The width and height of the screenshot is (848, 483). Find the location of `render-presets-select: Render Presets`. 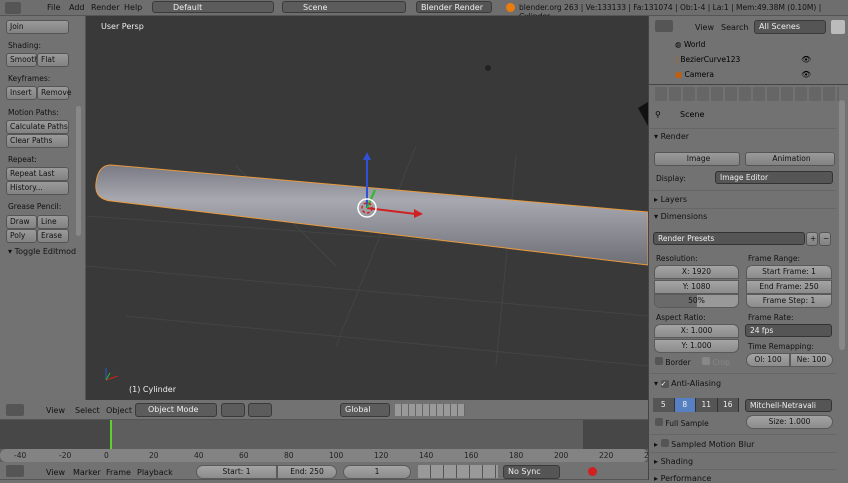

render-presets-select: Render Presets is located at coordinates (729, 238).